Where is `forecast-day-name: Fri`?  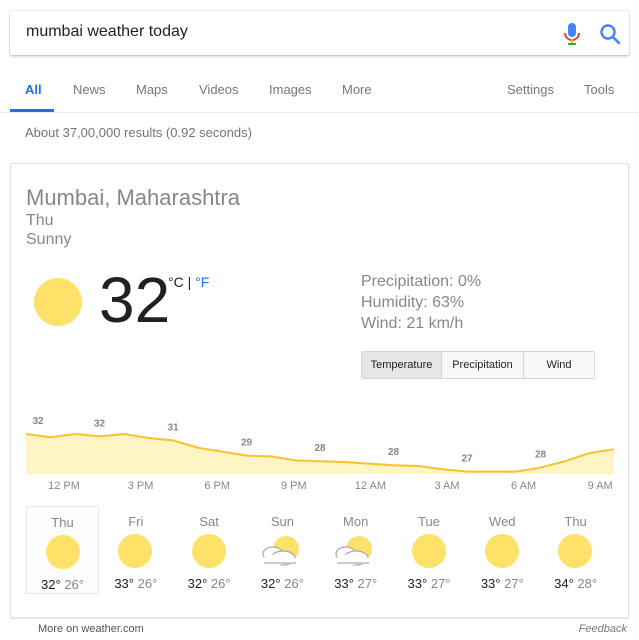 forecast-day-name: Fri is located at coordinates (136, 521).